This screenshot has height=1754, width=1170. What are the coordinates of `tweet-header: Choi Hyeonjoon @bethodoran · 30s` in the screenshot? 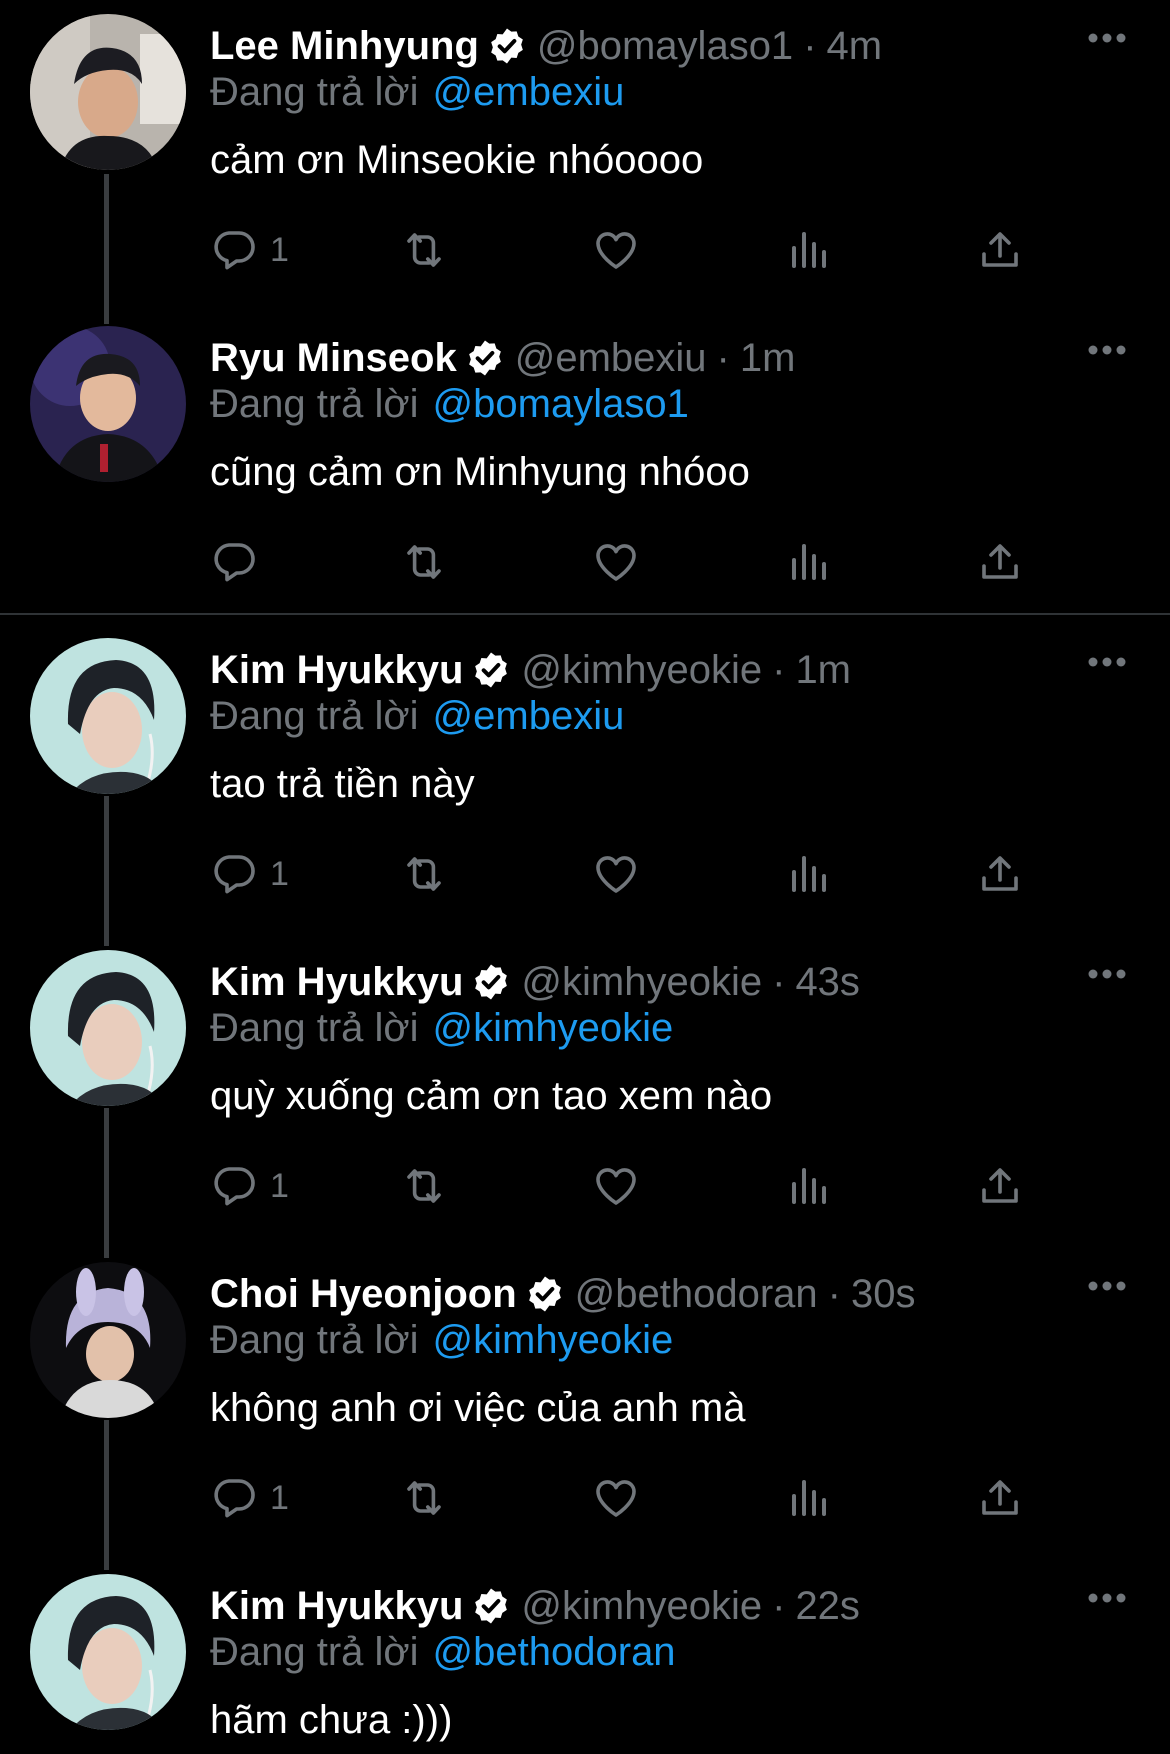 It's located at (562, 1294).